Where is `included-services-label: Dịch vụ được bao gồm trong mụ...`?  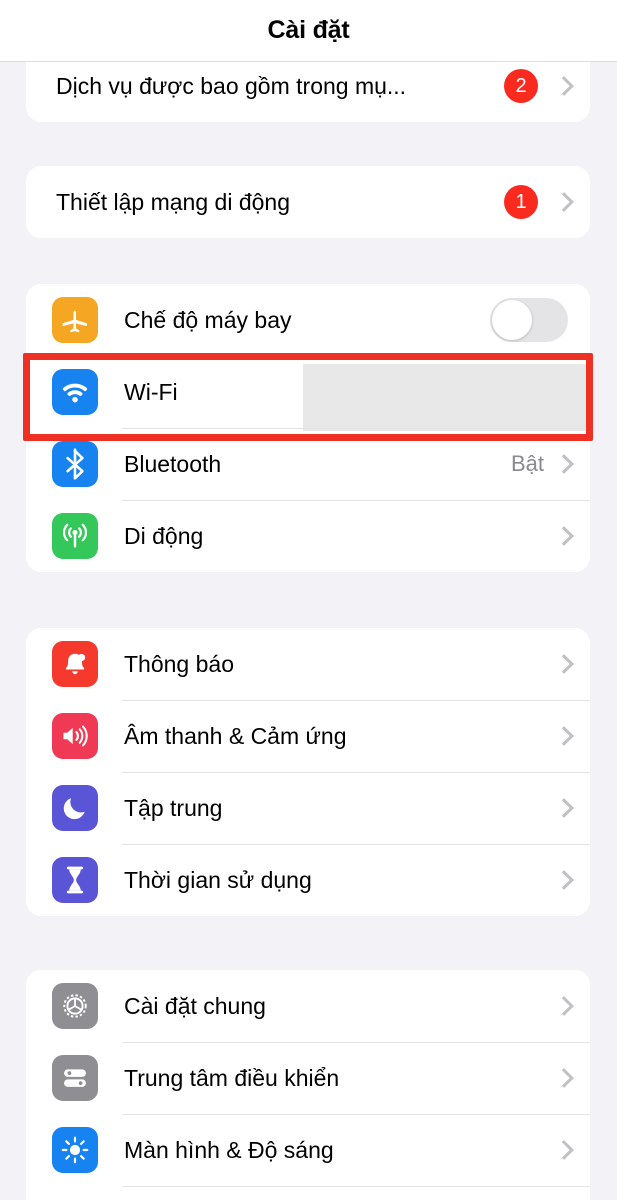
included-services-label: Dịch vụ được bao gồm trong mụ... is located at coordinates (231, 85).